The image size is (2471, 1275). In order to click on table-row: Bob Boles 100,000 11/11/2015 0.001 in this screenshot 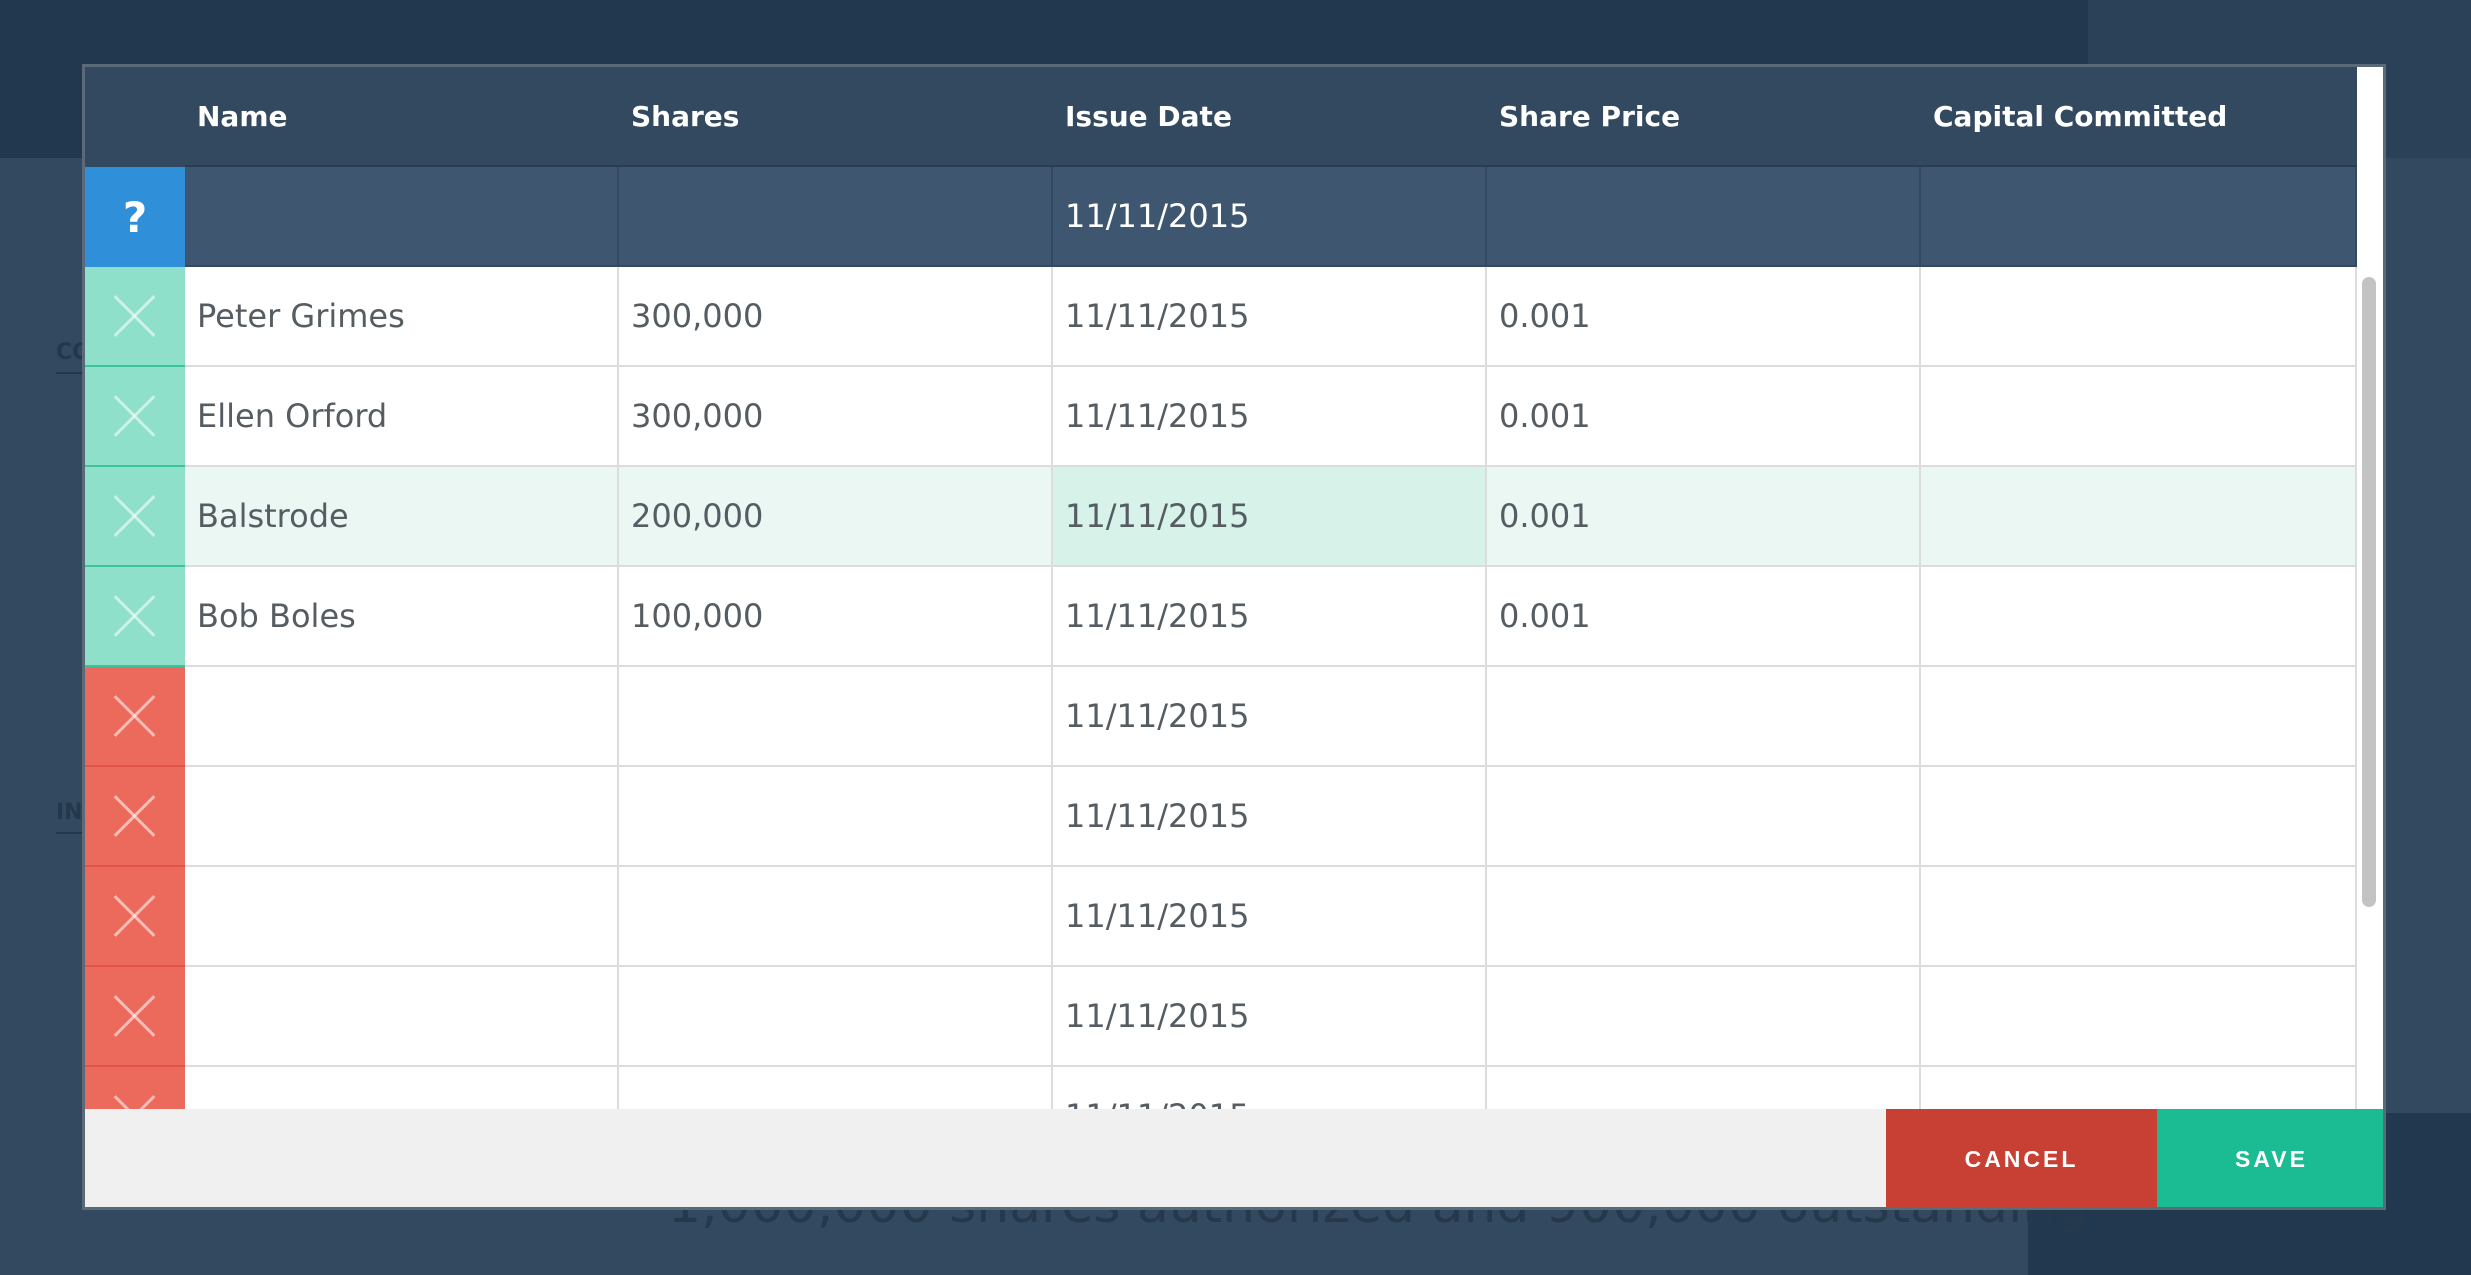, I will do `click(1221, 617)`.